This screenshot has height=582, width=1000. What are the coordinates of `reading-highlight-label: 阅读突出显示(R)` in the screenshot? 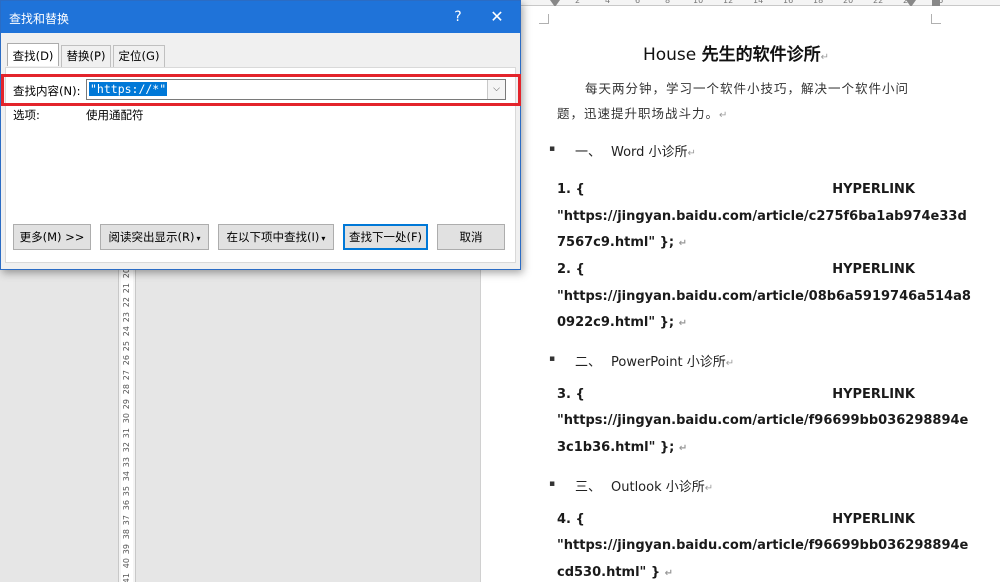 It's located at (151, 237).